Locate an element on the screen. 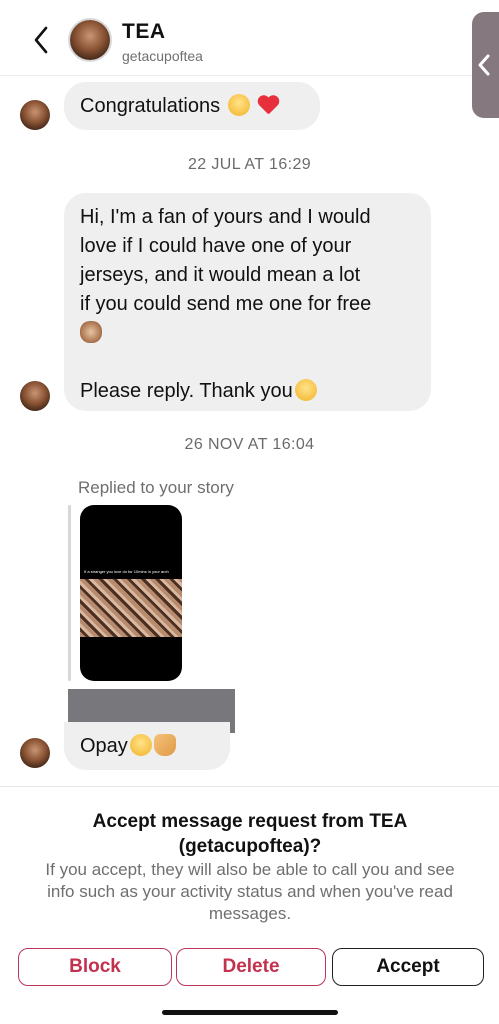  accept-button: Accept is located at coordinates (408, 967).